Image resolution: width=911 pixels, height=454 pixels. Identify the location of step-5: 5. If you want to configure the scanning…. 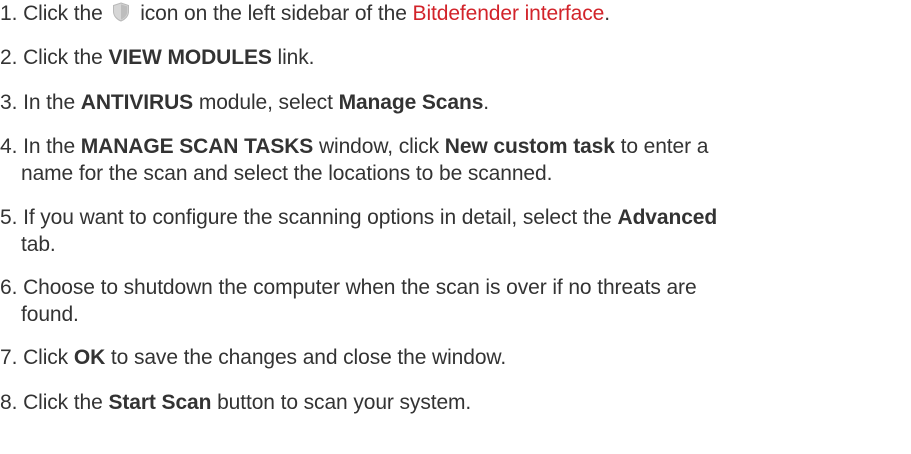
(440, 231).